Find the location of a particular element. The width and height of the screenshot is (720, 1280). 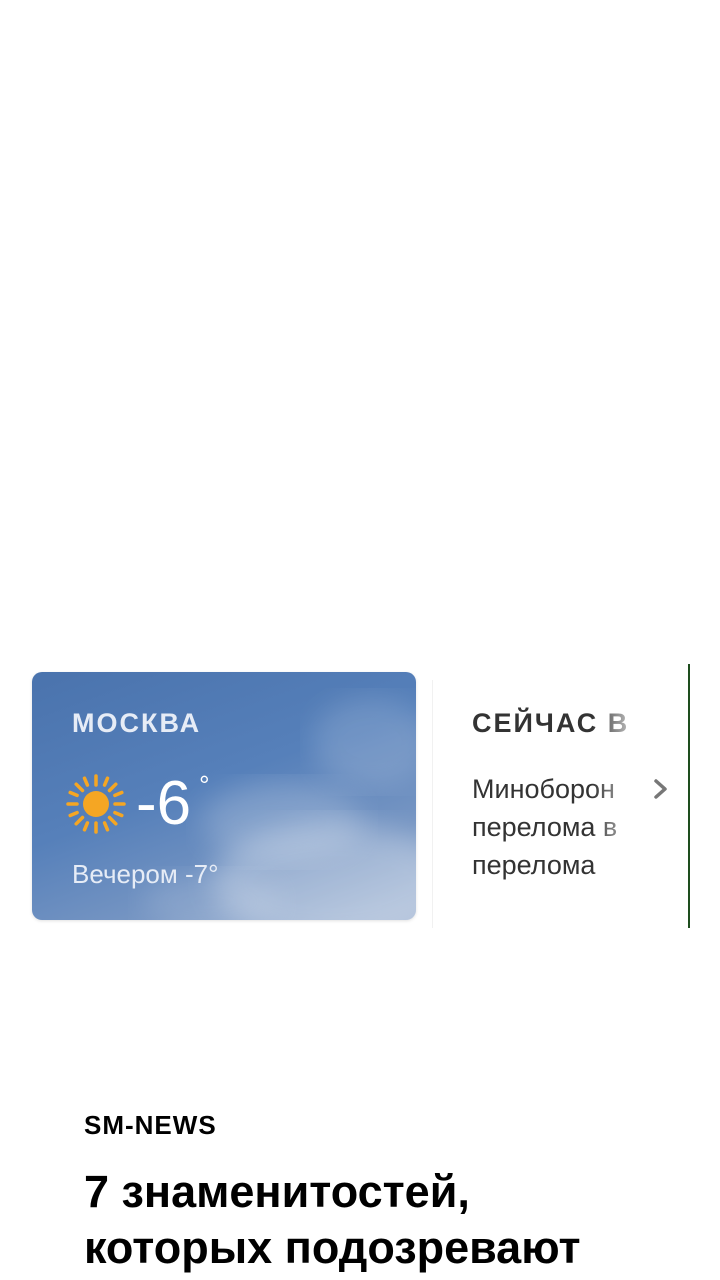

article-title-line: которых подозревают is located at coordinates (332, 1247).